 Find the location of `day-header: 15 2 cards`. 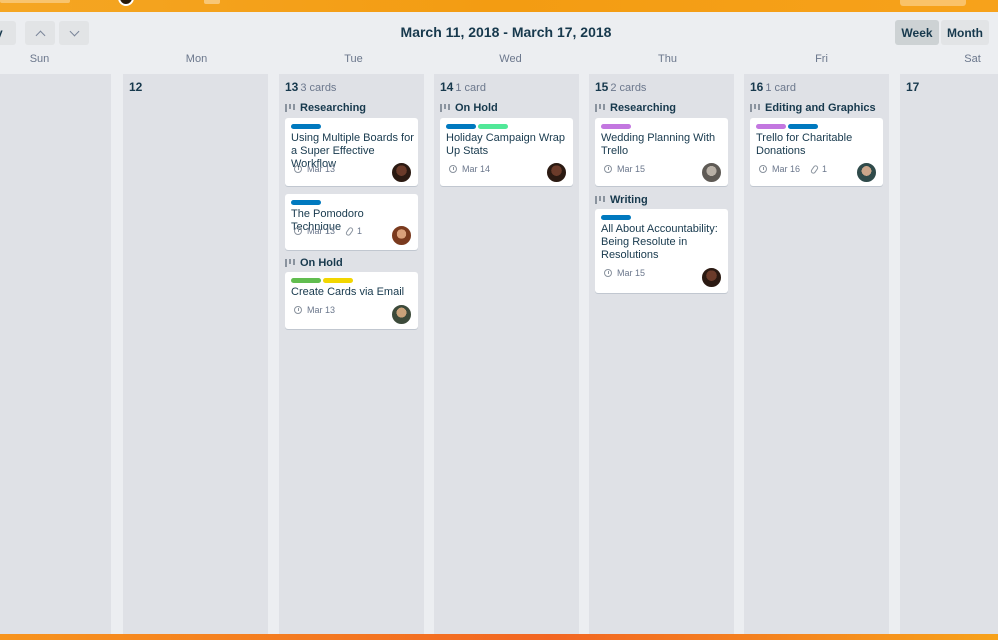

day-header: 15 2 cards is located at coordinates (620, 87).